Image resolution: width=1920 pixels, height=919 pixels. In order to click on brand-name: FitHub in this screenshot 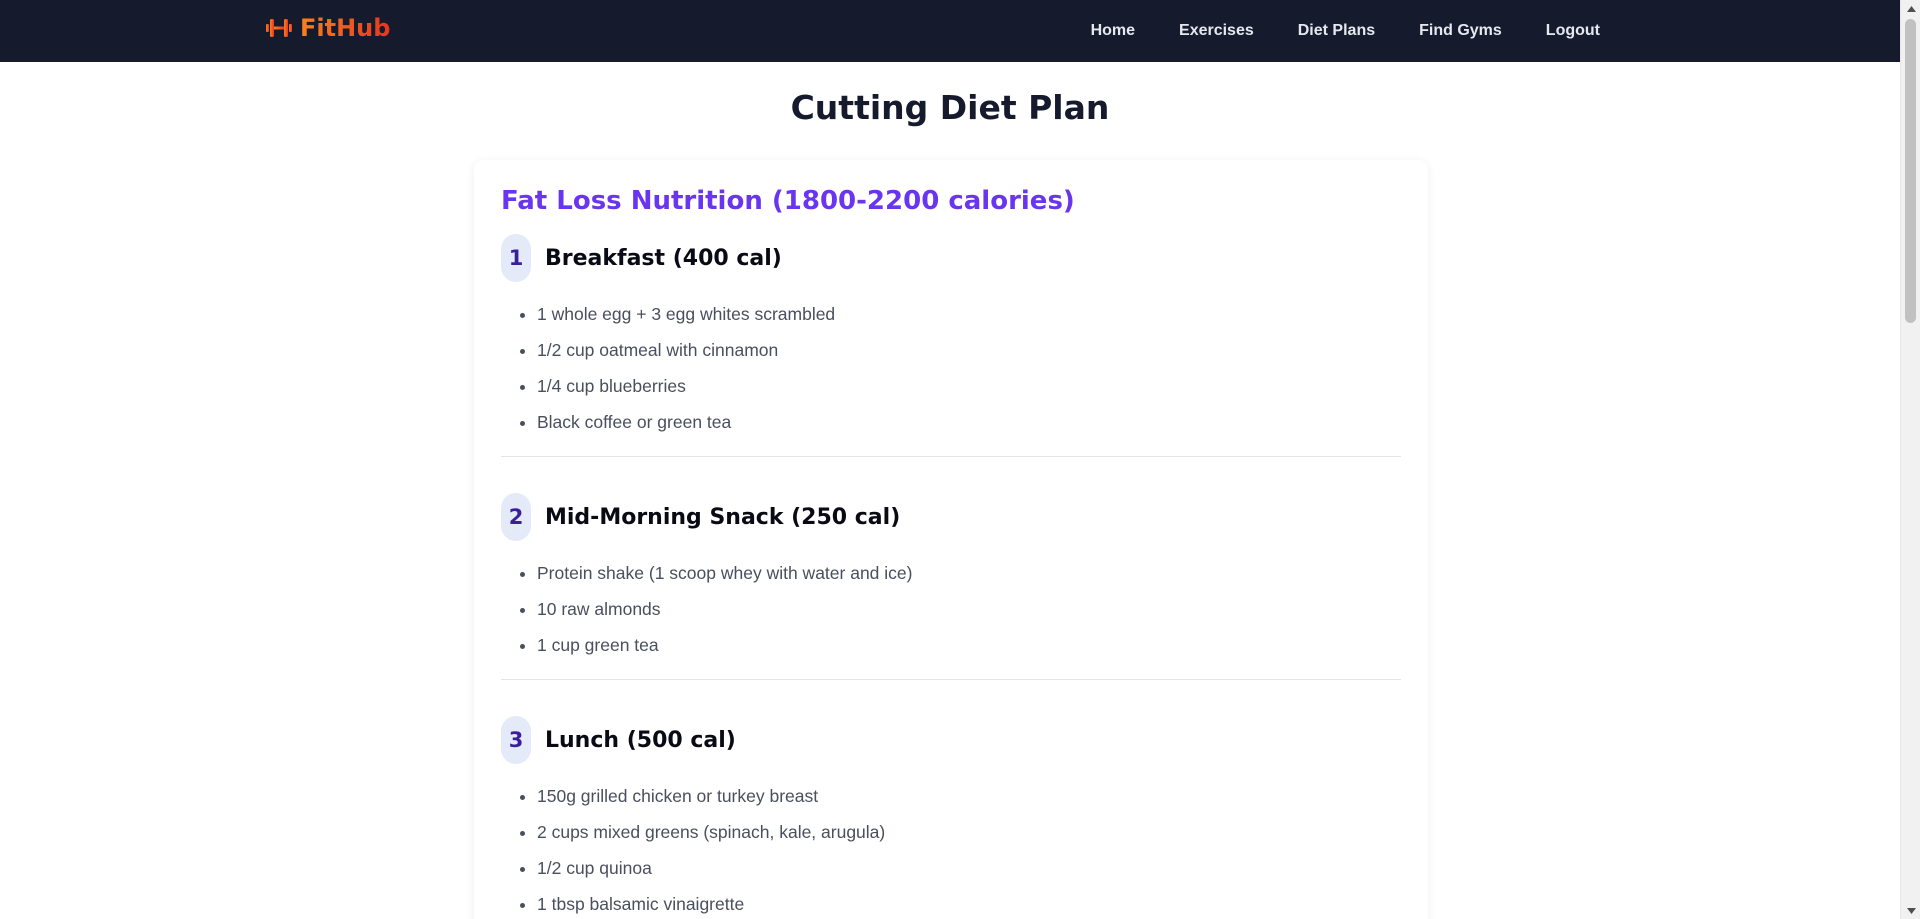, I will do `click(345, 28)`.